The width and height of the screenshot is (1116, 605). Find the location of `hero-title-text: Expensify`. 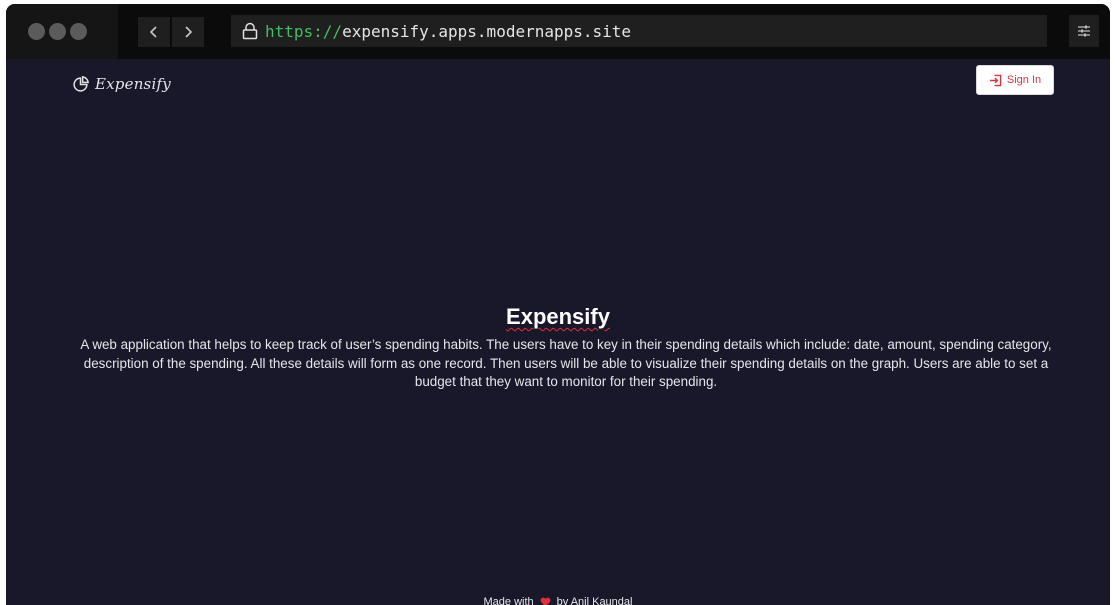

hero-title-text: Expensify is located at coordinates (558, 316).